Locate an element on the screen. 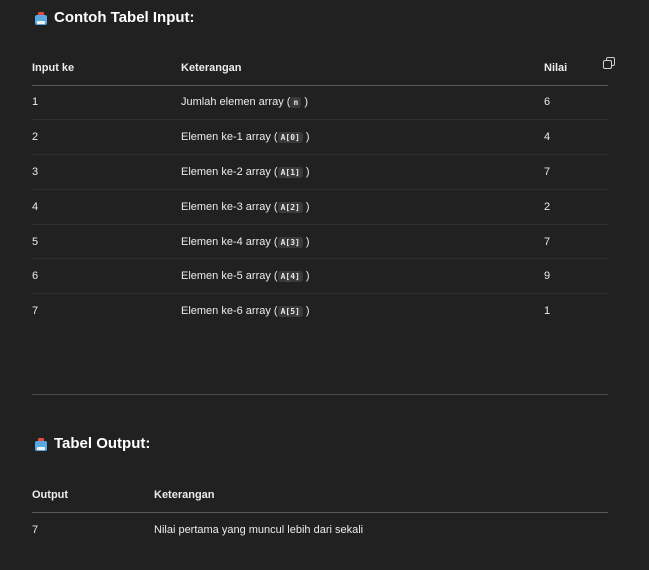  row-number: 1 is located at coordinates (106, 103).